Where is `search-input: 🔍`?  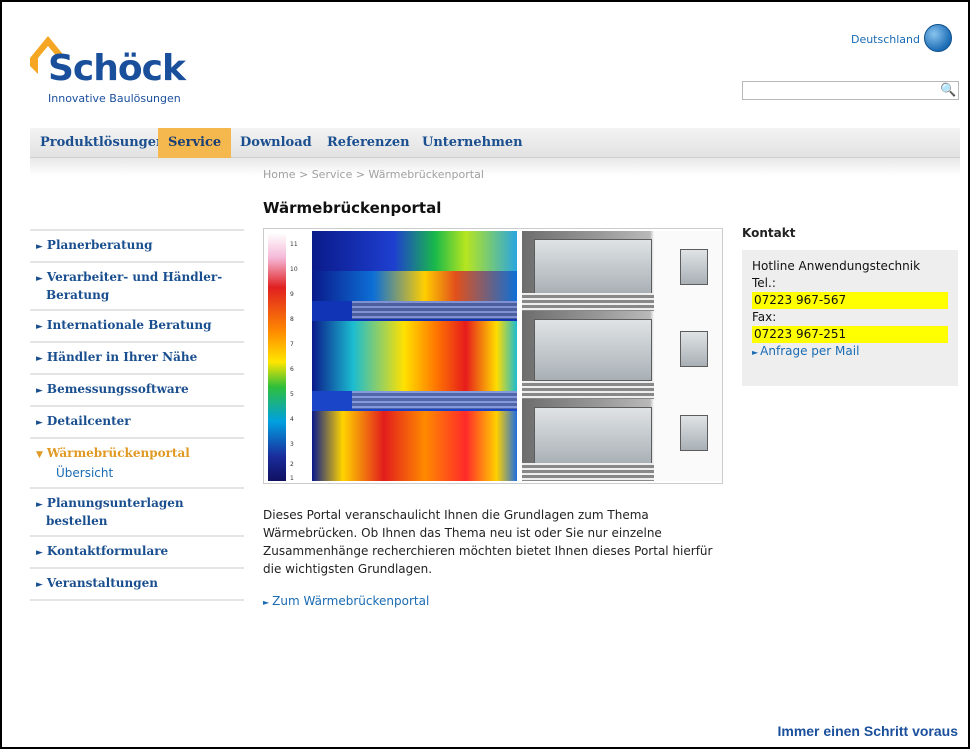 search-input: 🔍 is located at coordinates (850, 90).